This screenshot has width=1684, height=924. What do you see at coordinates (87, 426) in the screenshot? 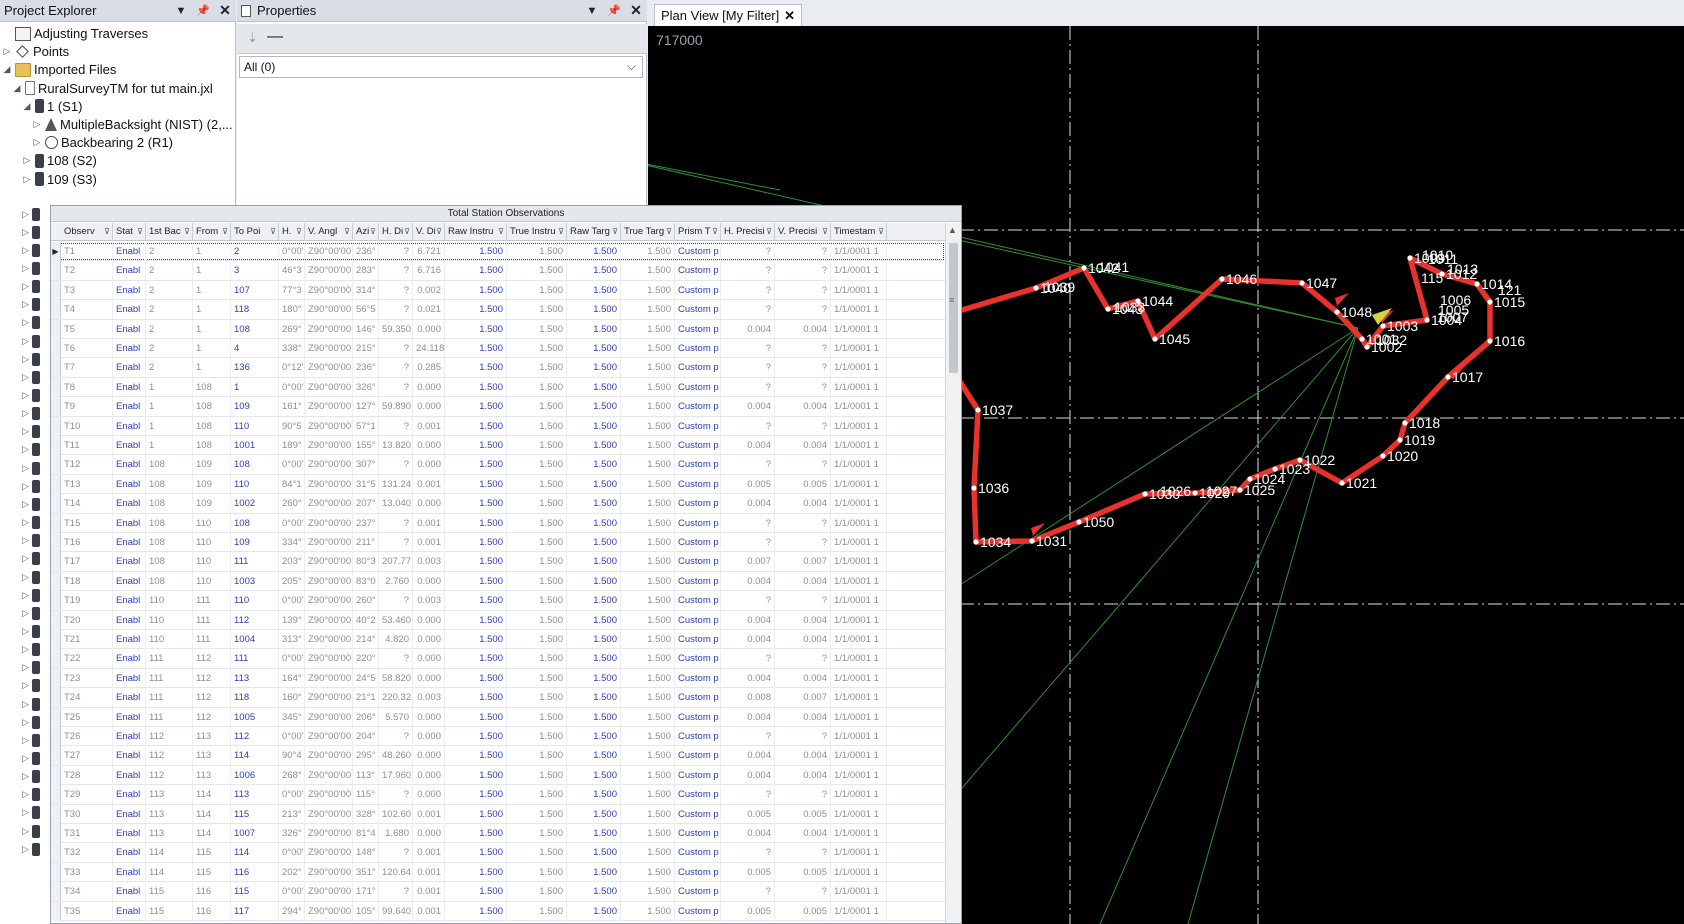
I see `table-cell: T10` at bounding box center [87, 426].